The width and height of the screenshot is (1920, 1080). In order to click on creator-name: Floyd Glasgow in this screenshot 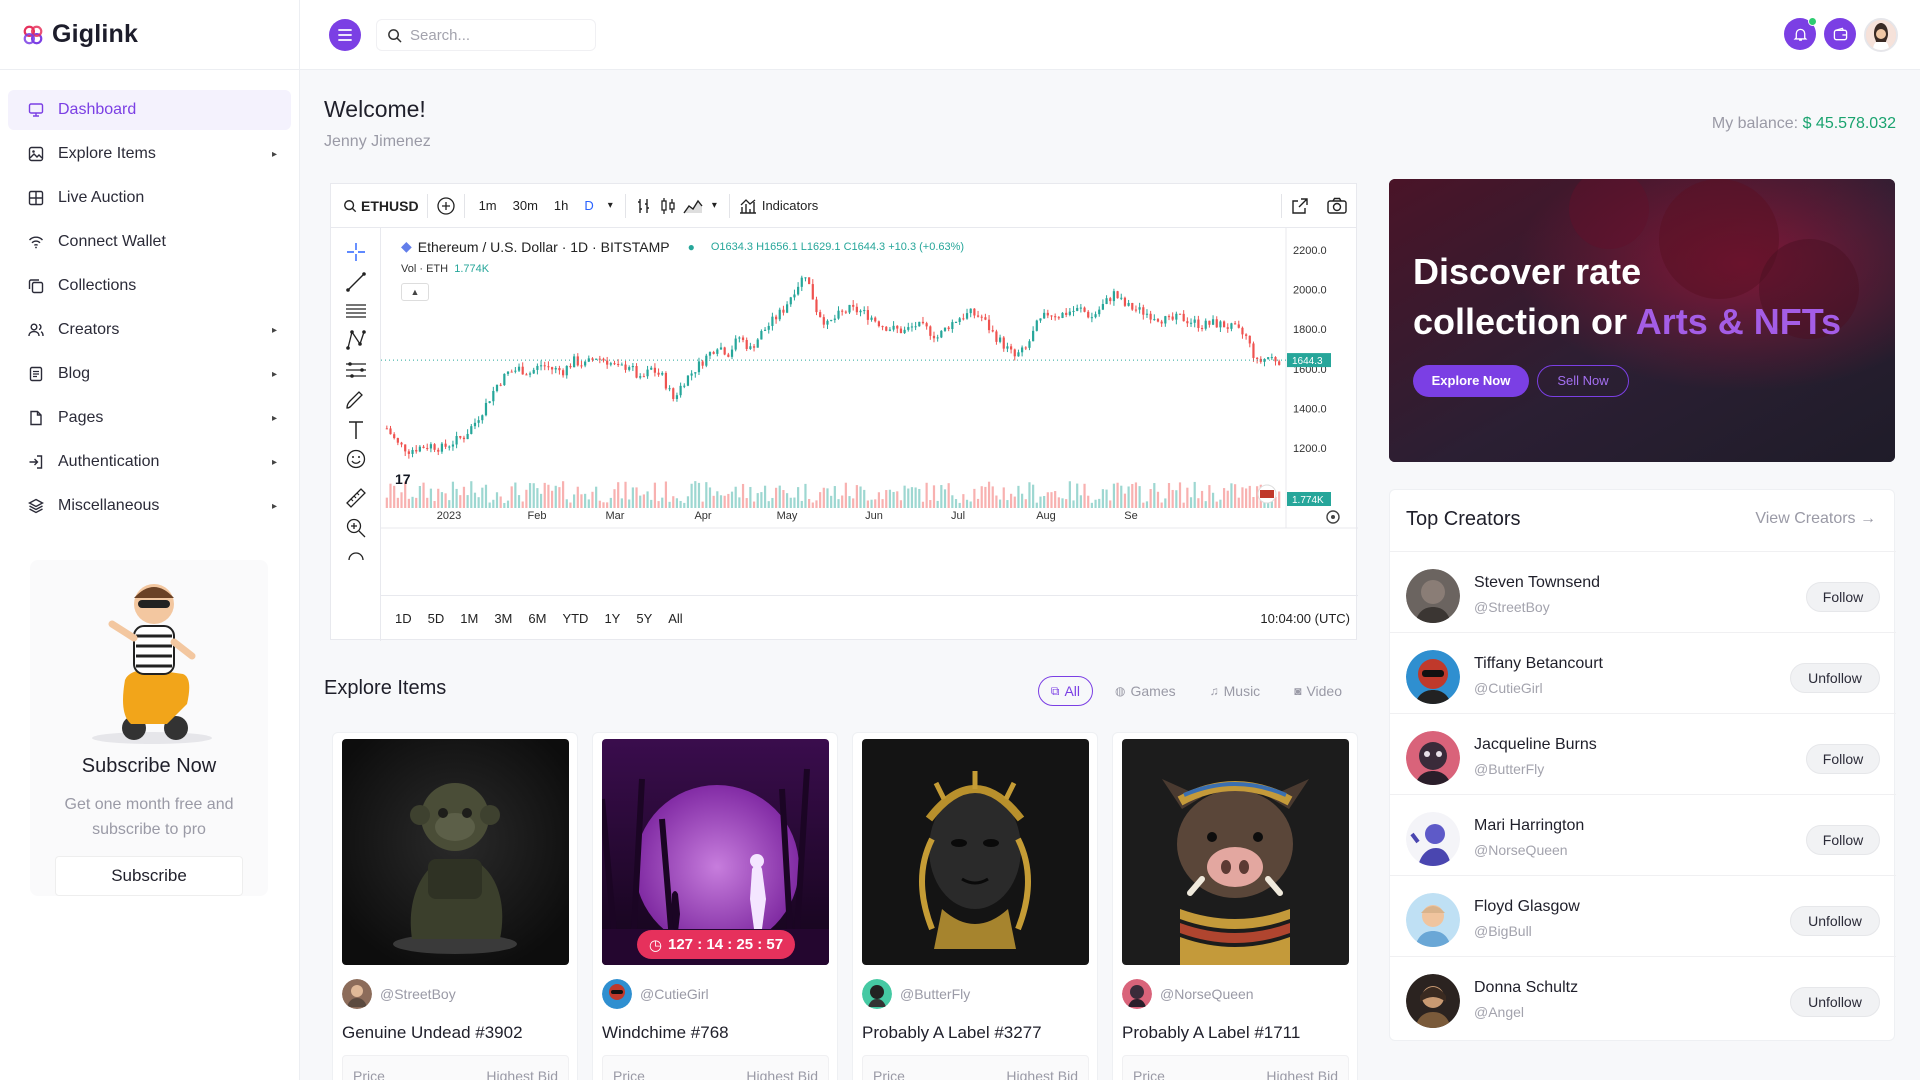, I will do `click(1527, 907)`.